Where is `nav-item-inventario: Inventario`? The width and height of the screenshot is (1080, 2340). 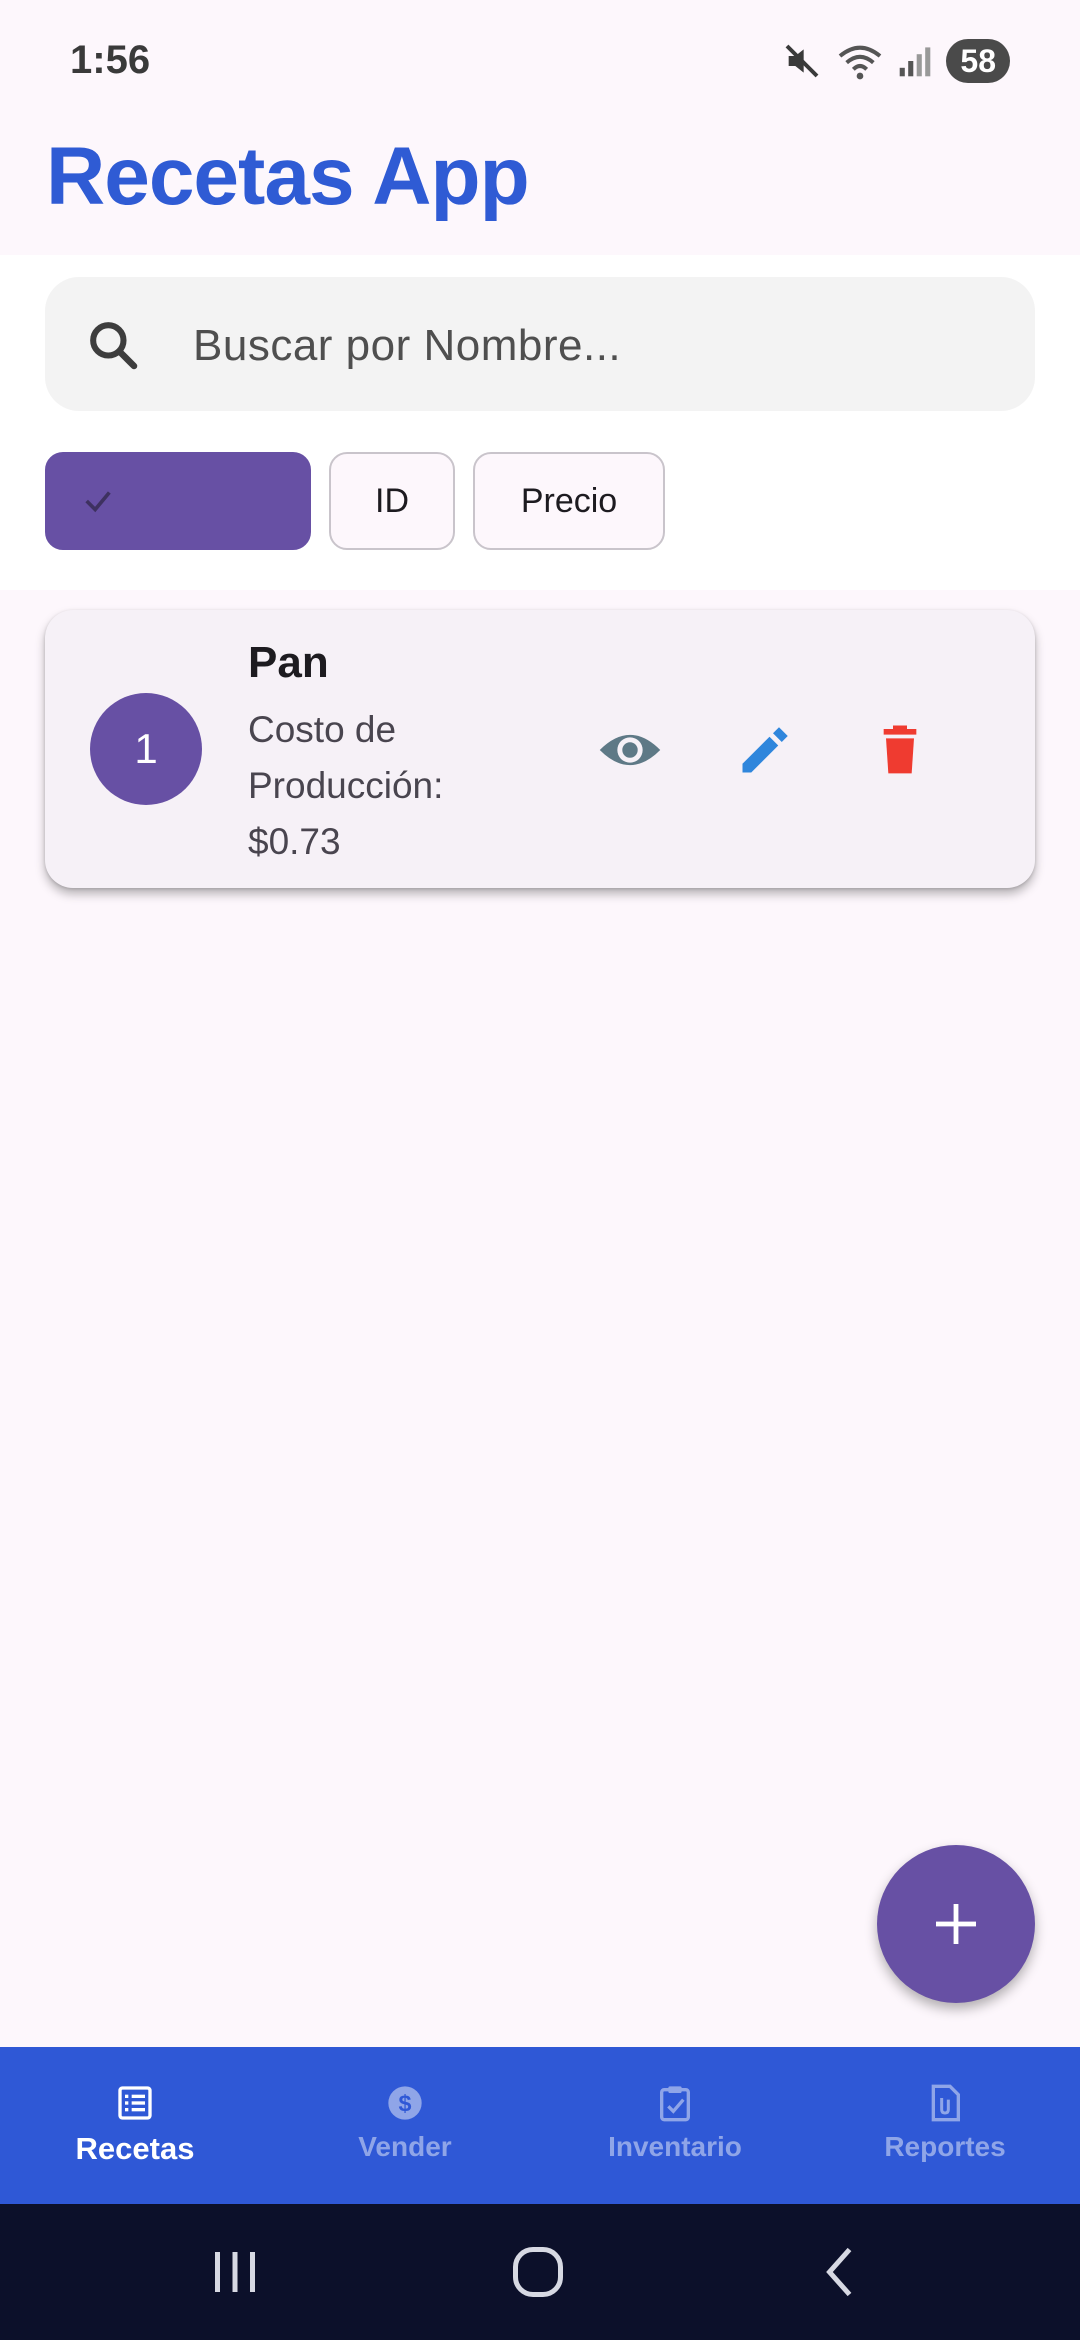
nav-item-inventario: Inventario is located at coordinates (675, 2125).